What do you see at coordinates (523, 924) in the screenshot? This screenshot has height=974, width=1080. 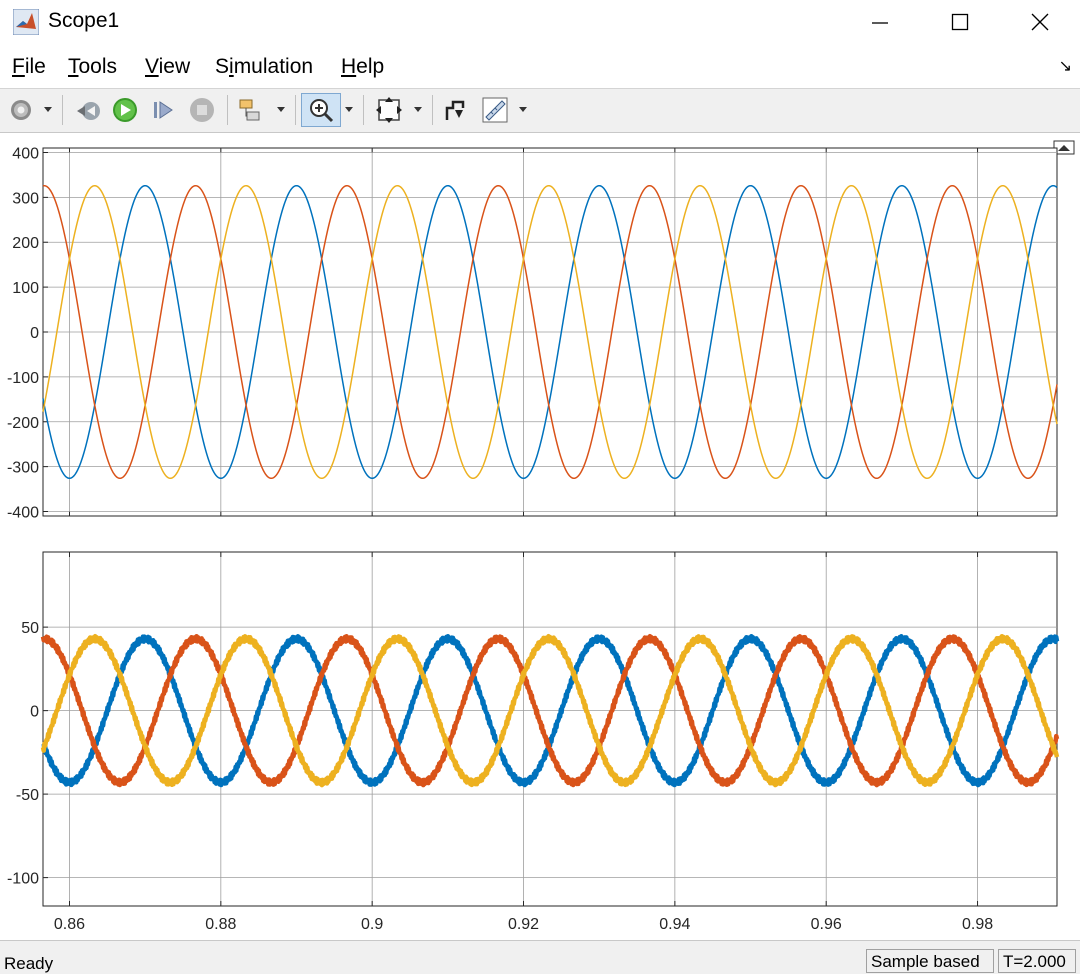 I see `current-x-tick-label: 0.92` at bounding box center [523, 924].